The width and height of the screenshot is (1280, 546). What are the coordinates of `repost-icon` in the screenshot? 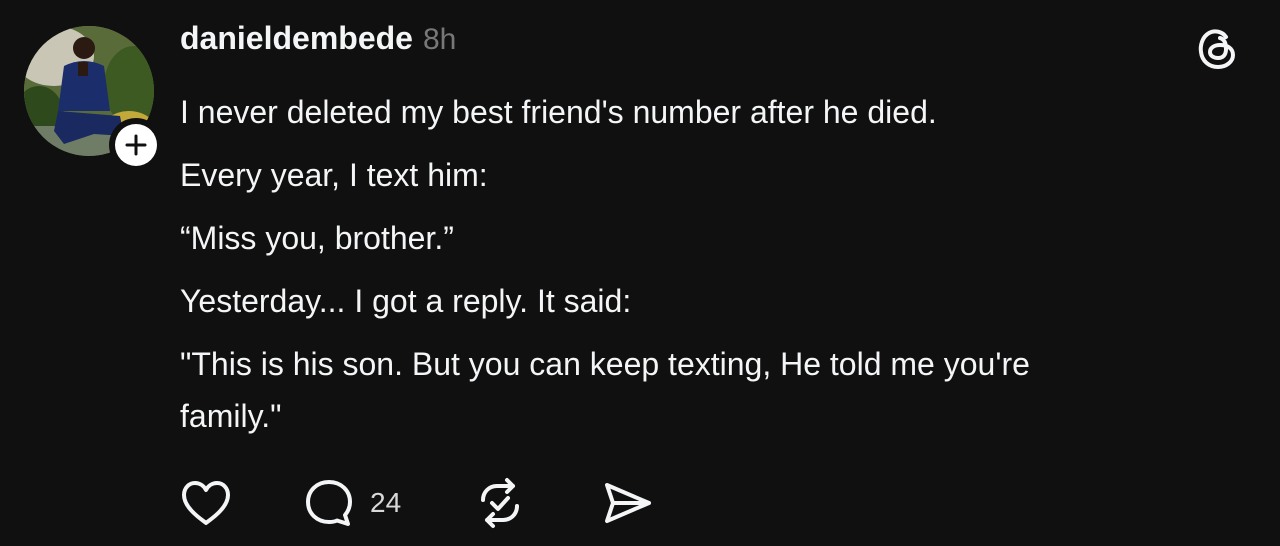 It's located at (500, 503).